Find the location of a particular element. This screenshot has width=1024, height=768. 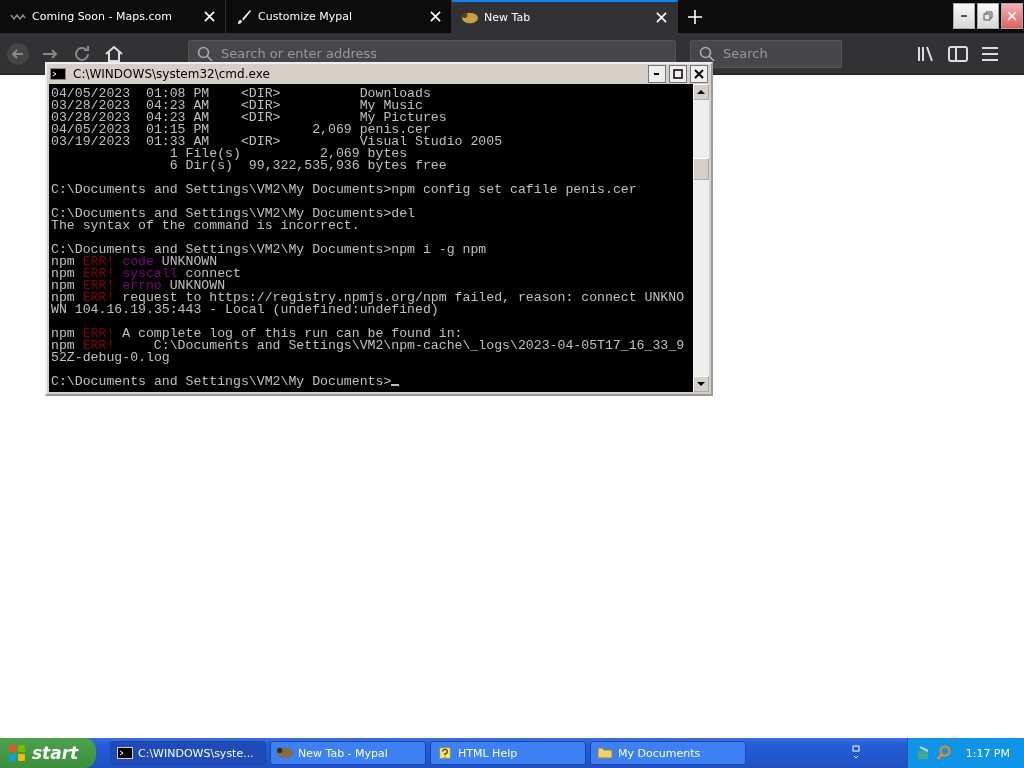

windows-flag-icon is located at coordinates (17, 753).